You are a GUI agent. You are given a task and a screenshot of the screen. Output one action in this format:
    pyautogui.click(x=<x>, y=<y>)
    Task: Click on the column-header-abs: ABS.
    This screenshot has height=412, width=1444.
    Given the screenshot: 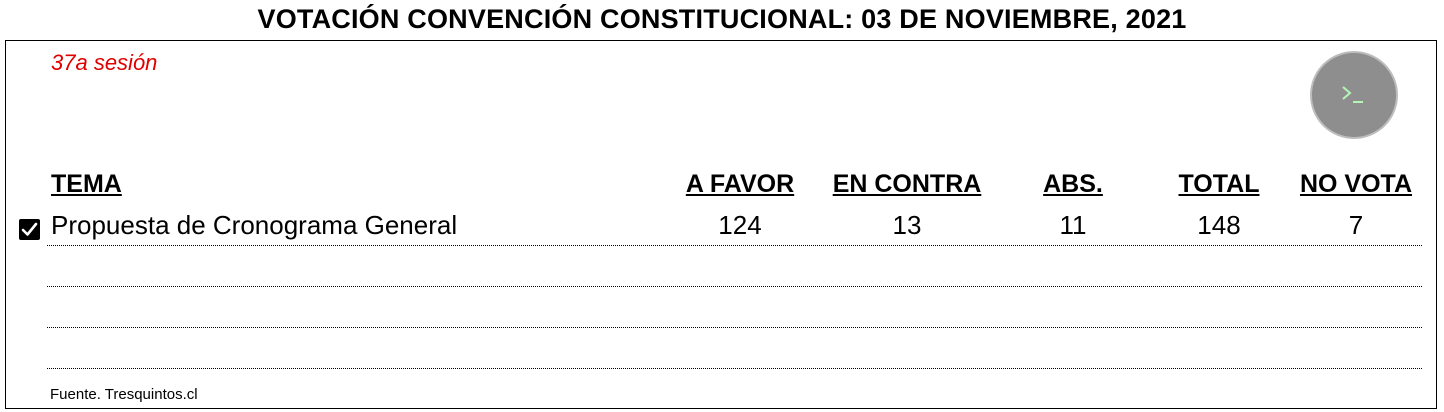 What is the action you would take?
    pyautogui.click(x=1073, y=184)
    